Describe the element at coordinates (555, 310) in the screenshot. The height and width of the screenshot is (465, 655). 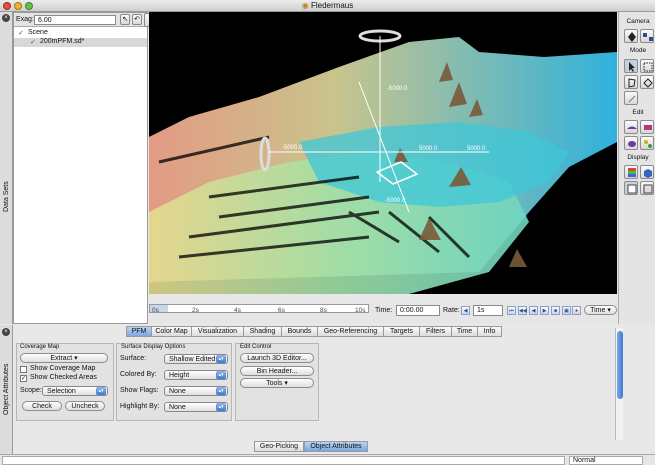
I see `stop-icon: ■` at that location.